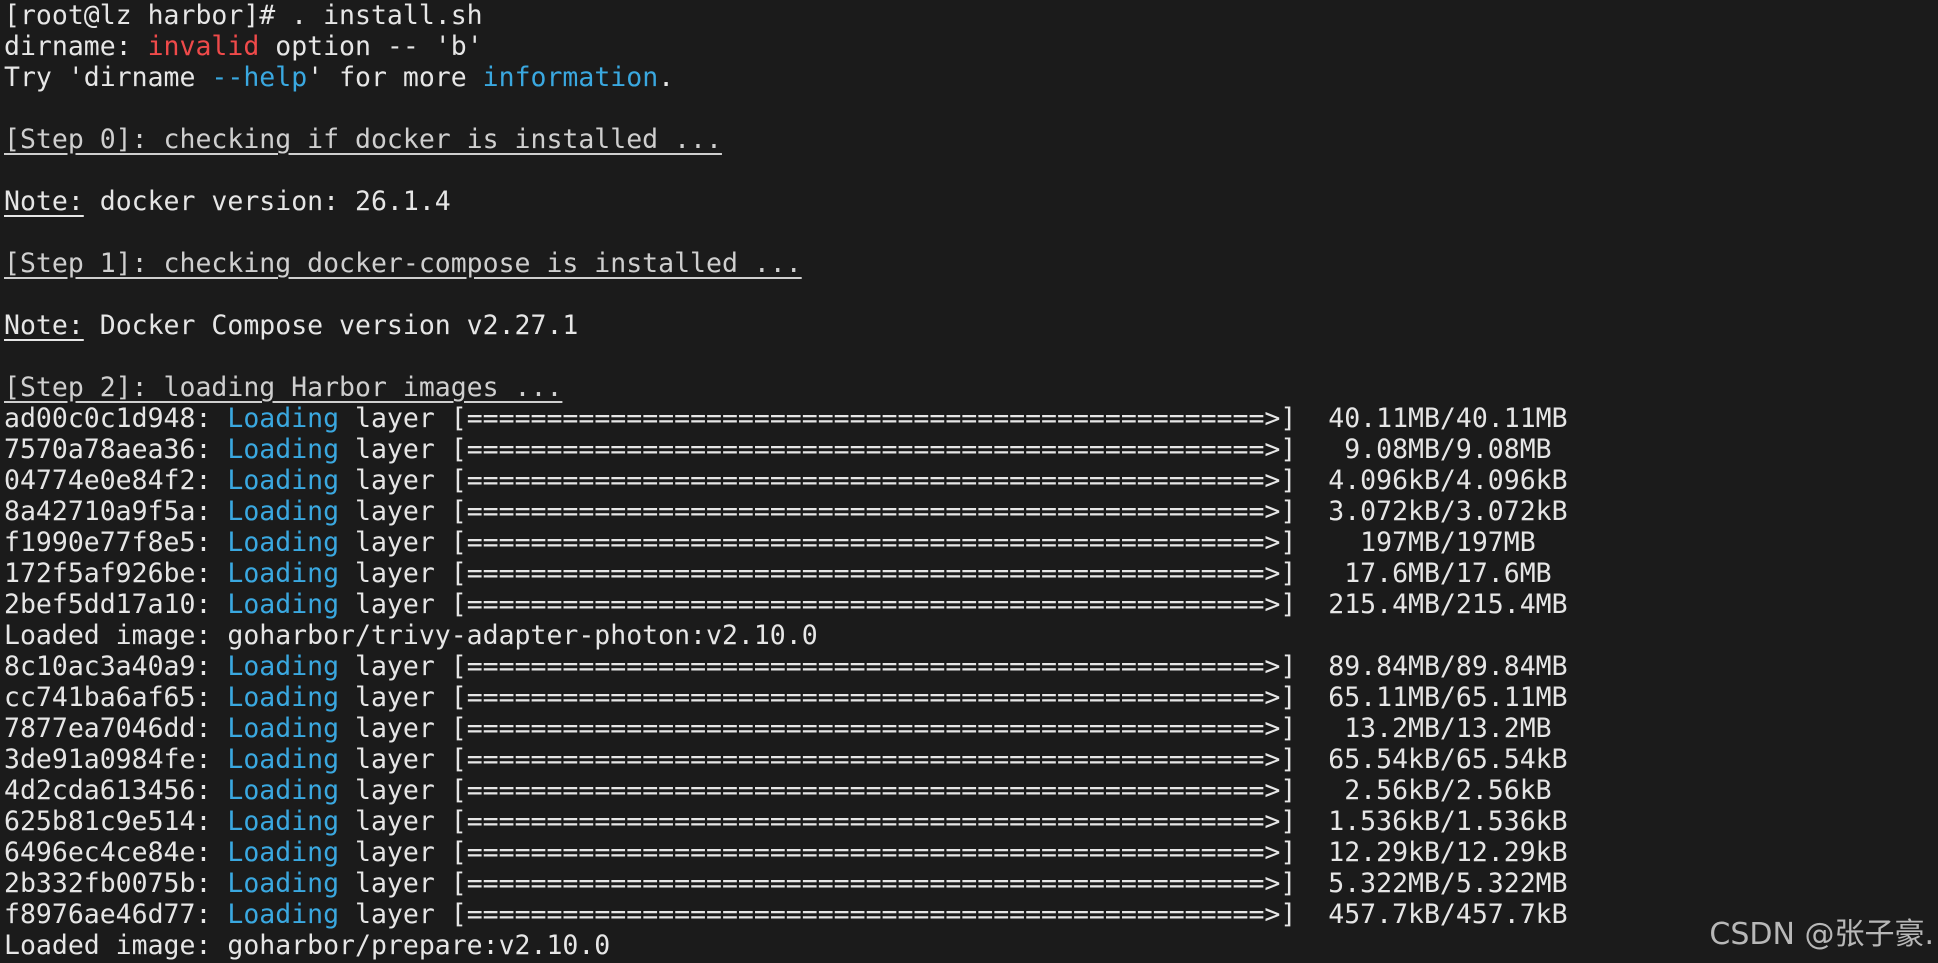 The height and width of the screenshot is (963, 1938). What do you see at coordinates (969, 46) in the screenshot?
I see `dirname-error-line: dirname: invalid option -- 'b'` at bounding box center [969, 46].